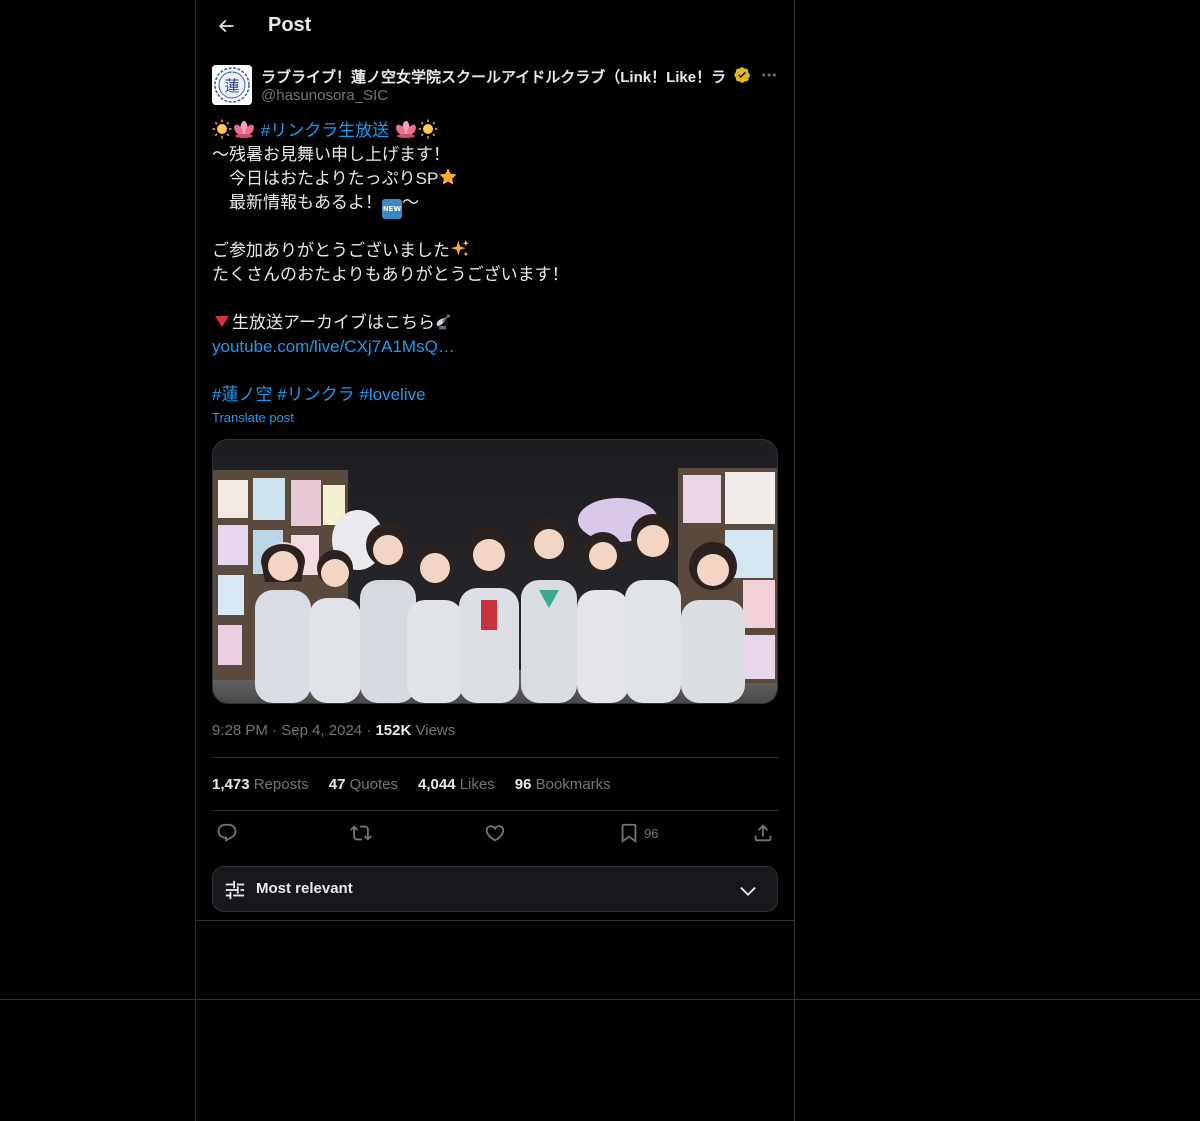 The height and width of the screenshot is (1121, 1200). I want to click on share-icon, so click(763, 833).